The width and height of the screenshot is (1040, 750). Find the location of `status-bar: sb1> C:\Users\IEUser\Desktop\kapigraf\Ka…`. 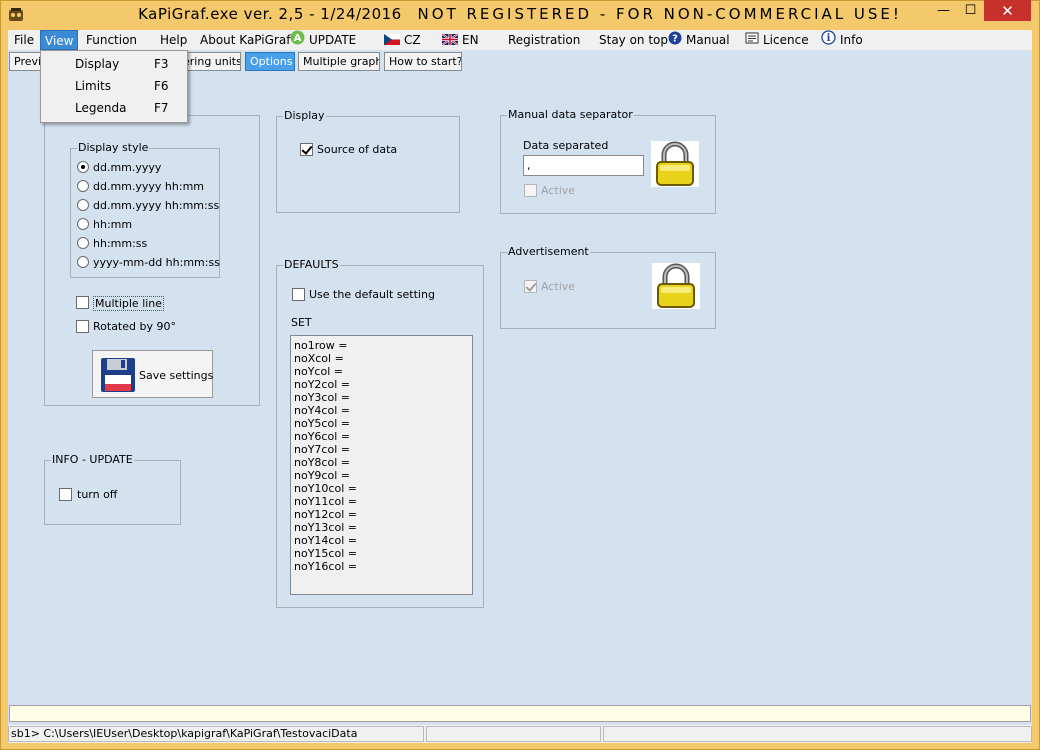

status-bar: sb1> C:\Users\IEUser\Desktop\kapigraf\Ka… is located at coordinates (520, 734).